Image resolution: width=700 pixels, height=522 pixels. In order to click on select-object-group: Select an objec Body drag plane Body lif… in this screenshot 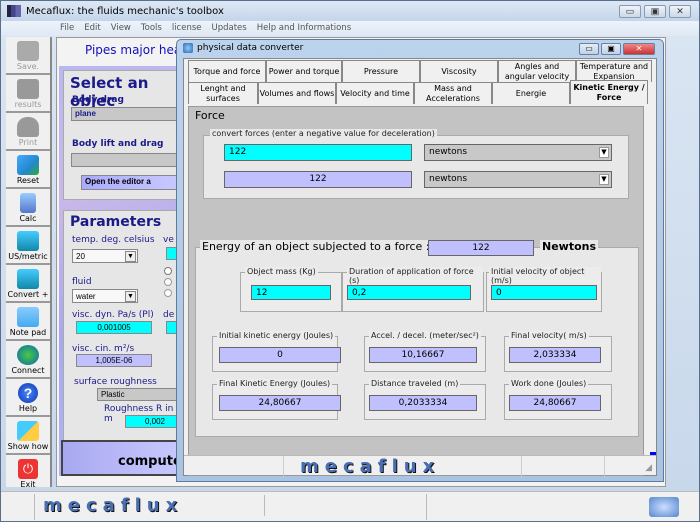, I will do `click(127, 135)`.